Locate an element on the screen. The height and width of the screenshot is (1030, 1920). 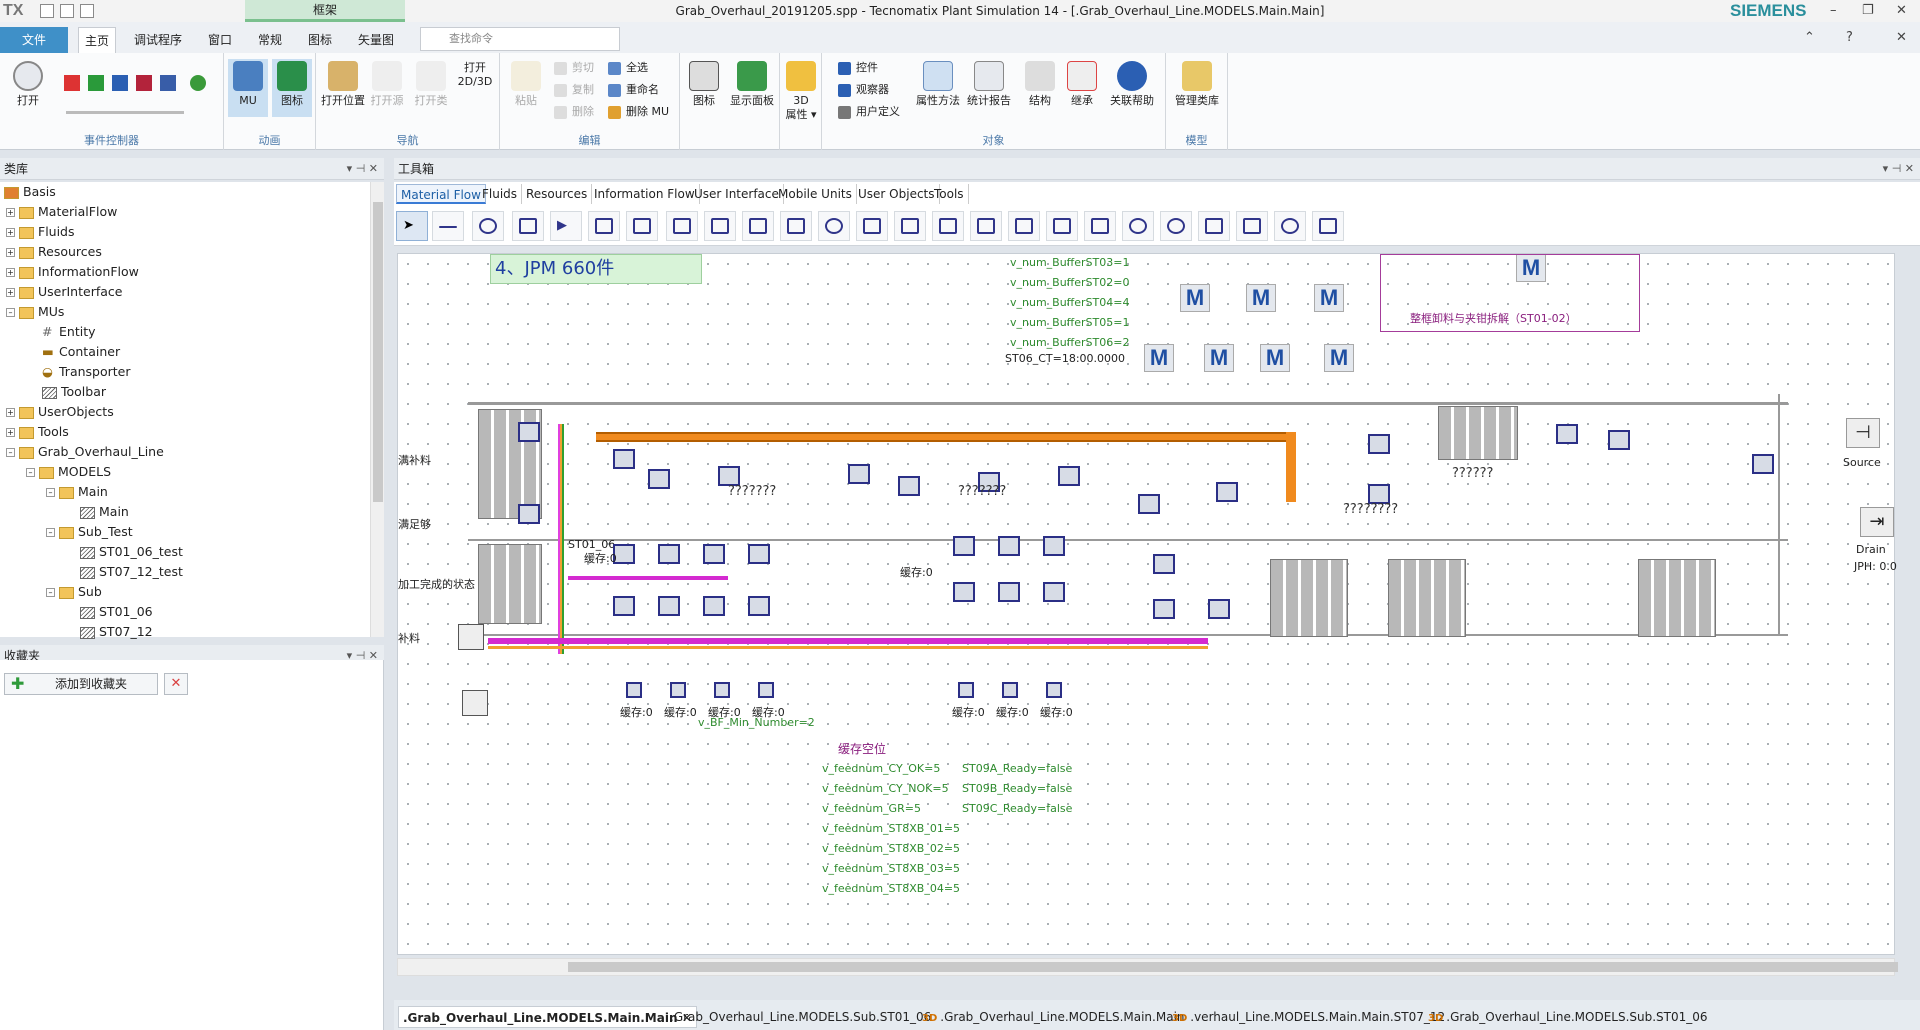
canvas-horizontal-scrollbar is located at coordinates (1147, 967).